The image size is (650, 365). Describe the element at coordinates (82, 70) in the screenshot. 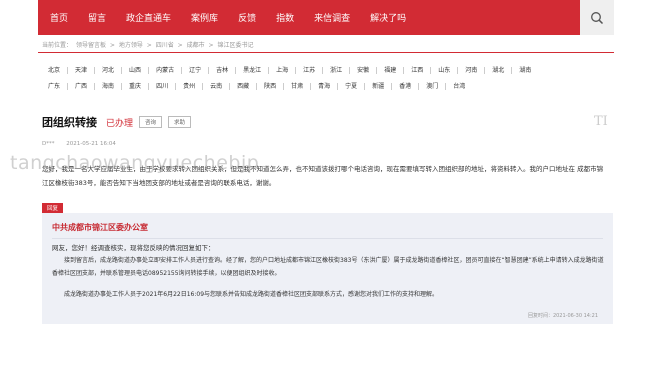

I see `region-link: 天津` at that location.